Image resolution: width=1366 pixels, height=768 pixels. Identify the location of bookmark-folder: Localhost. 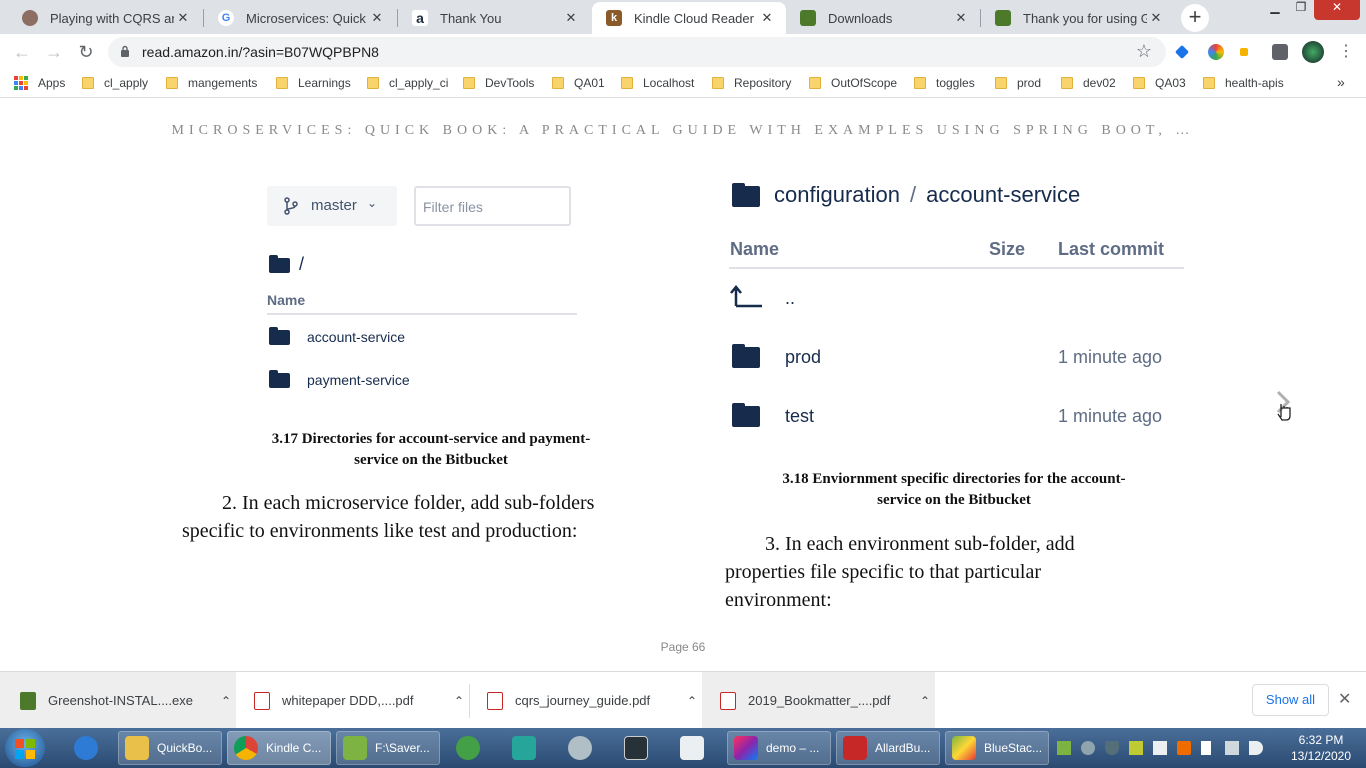
(657, 83).